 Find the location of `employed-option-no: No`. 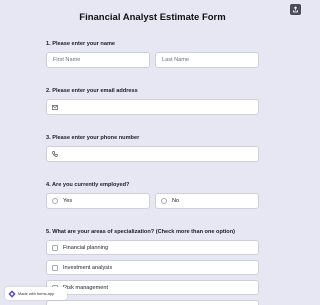

employed-option-no: No is located at coordinates (207, 201).